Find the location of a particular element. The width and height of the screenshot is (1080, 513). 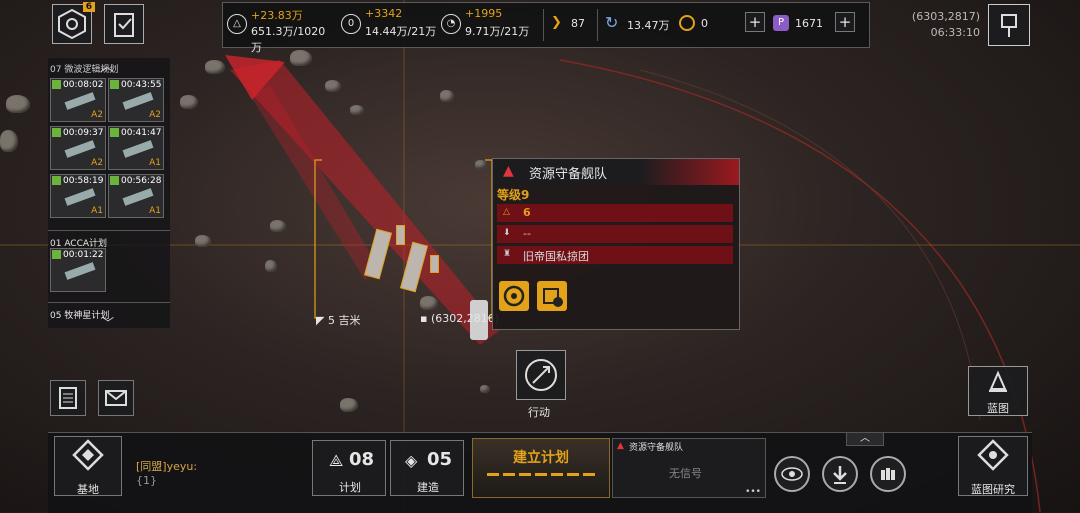

blueprint-research-label: 蓝图研究 is located at coordinates (993, 489).